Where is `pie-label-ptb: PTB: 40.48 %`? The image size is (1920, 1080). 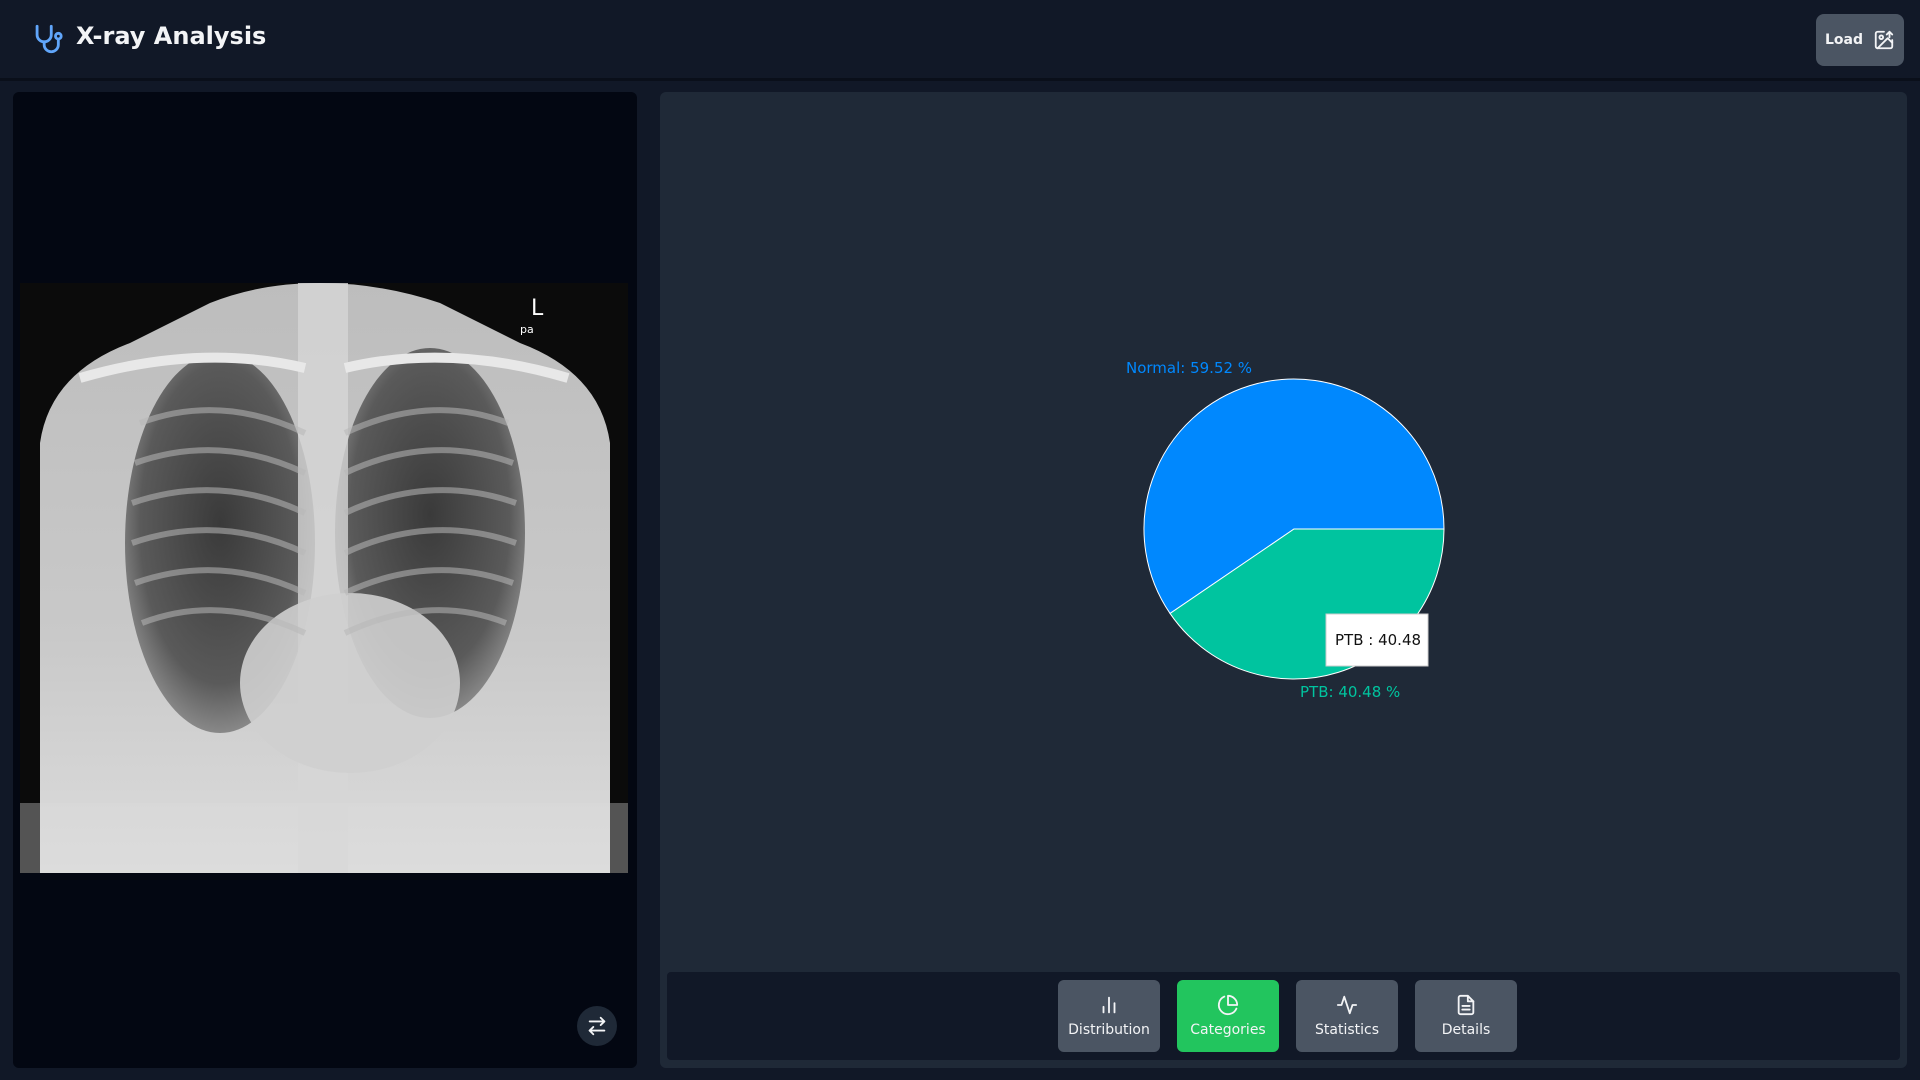 pie-label-ptb: PTB: 40.48 % is located at coordinates (1350, 692).